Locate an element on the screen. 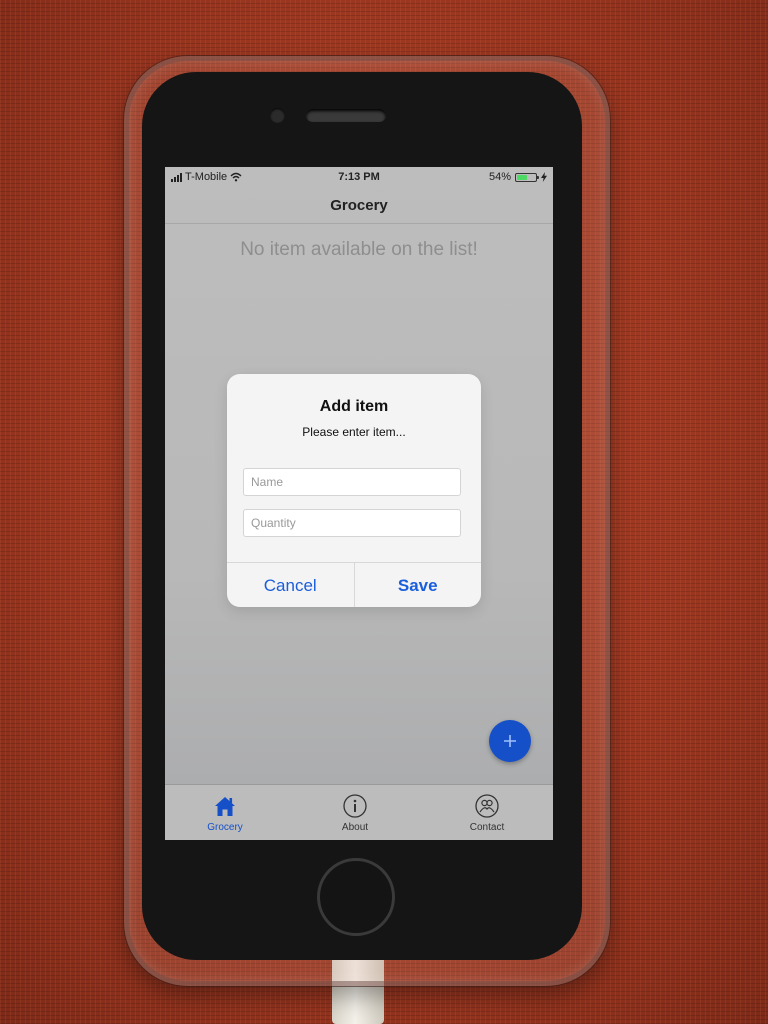 This screenshot has width=768, height=1024. status-right: 54% is located at coordinates (518, 177).